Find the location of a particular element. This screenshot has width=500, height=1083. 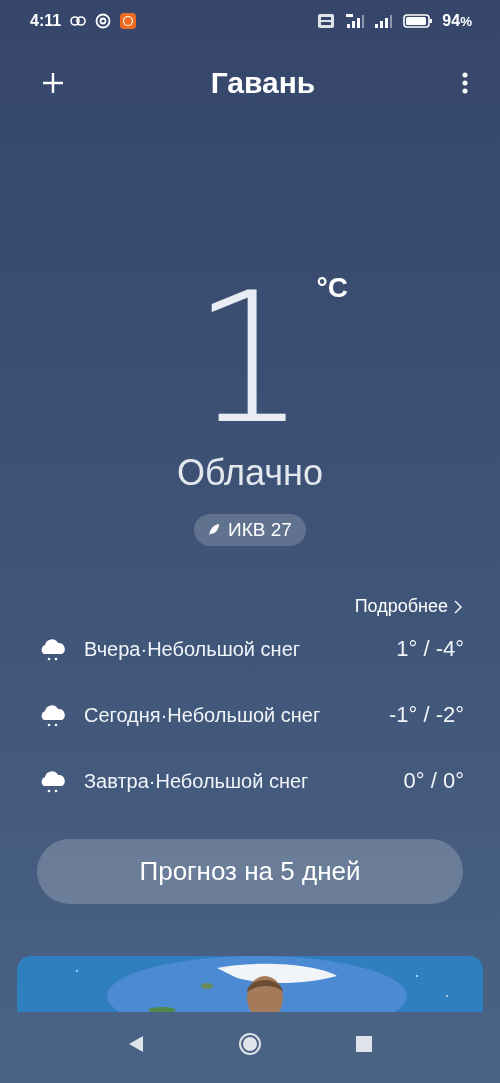

at-sign-icon is located at coordinates (103, 21).